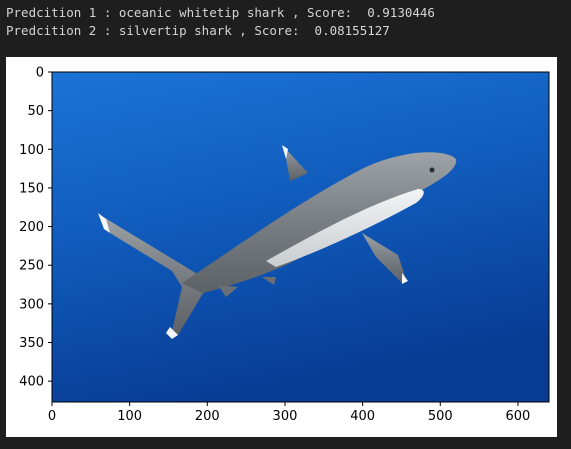 The image size is (571, 449). I want to click on x-tick-label: 400, so click(362, 416).